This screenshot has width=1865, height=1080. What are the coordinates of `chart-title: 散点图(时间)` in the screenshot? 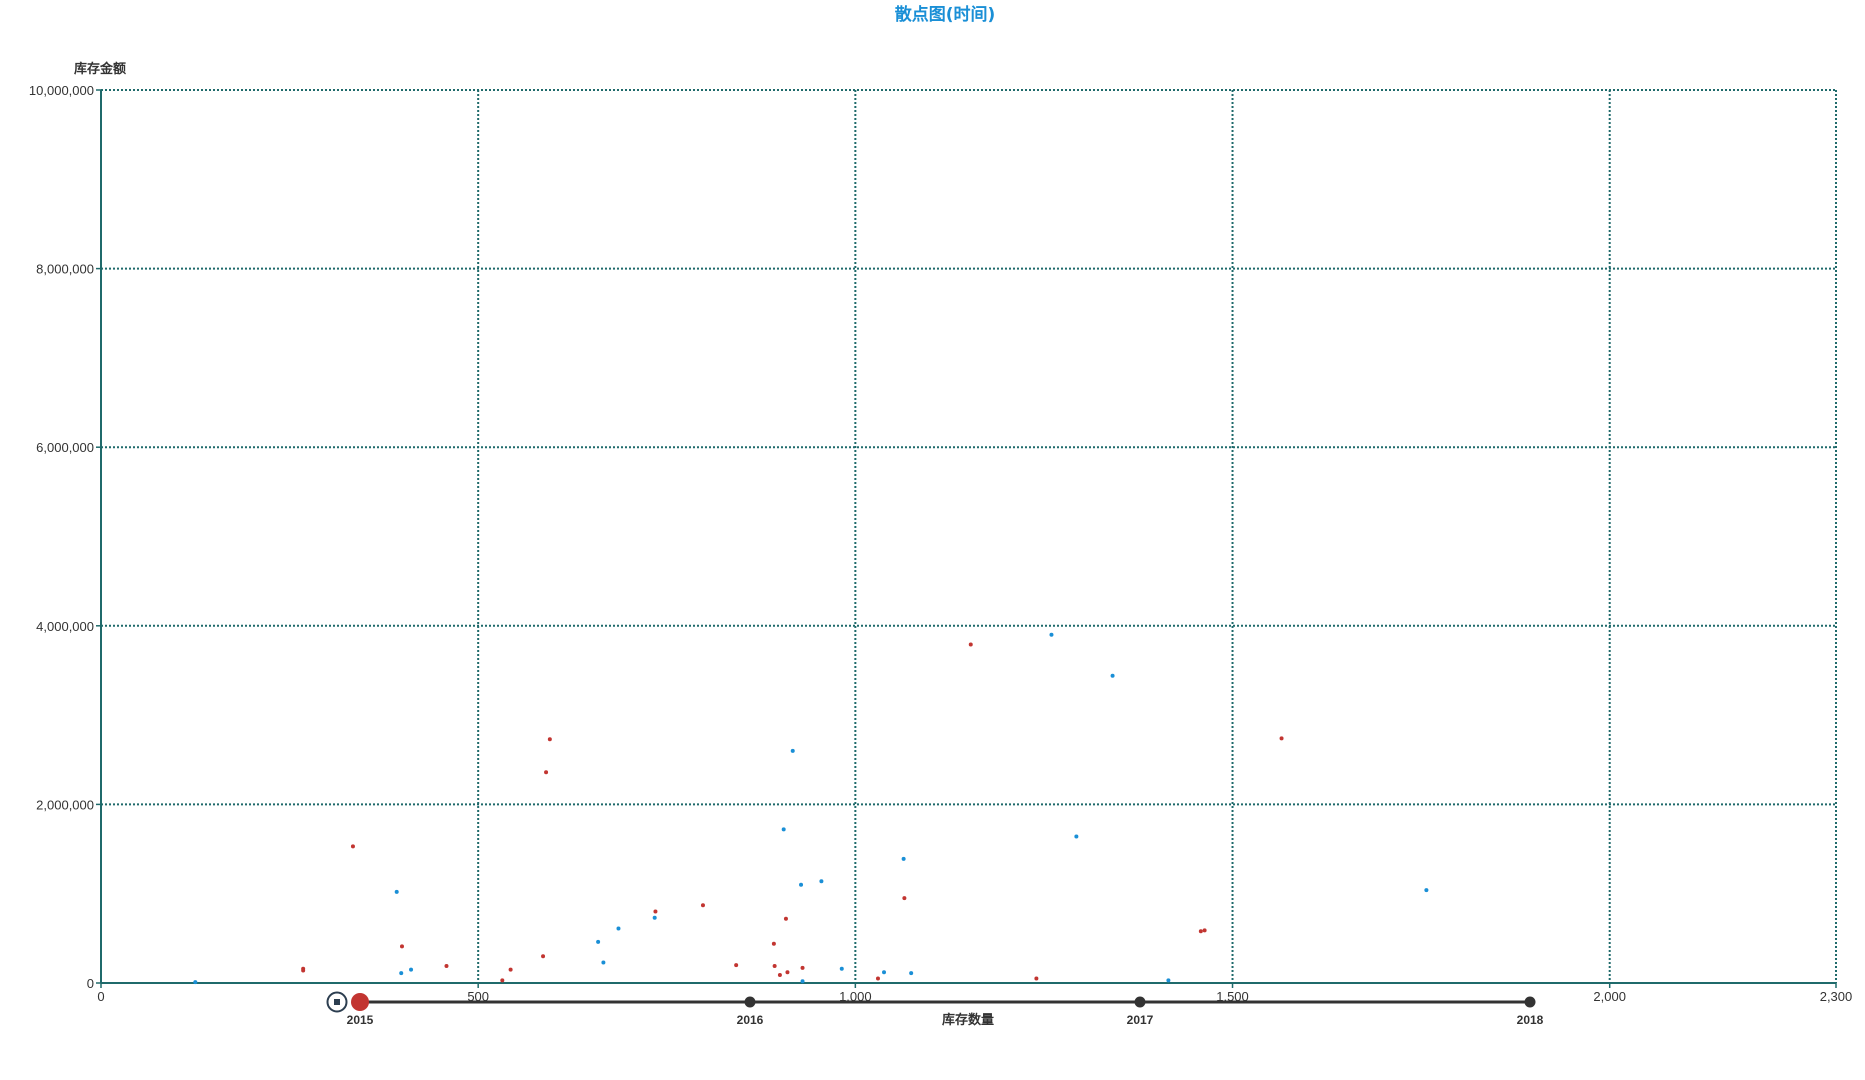 It's located at (945, 14).